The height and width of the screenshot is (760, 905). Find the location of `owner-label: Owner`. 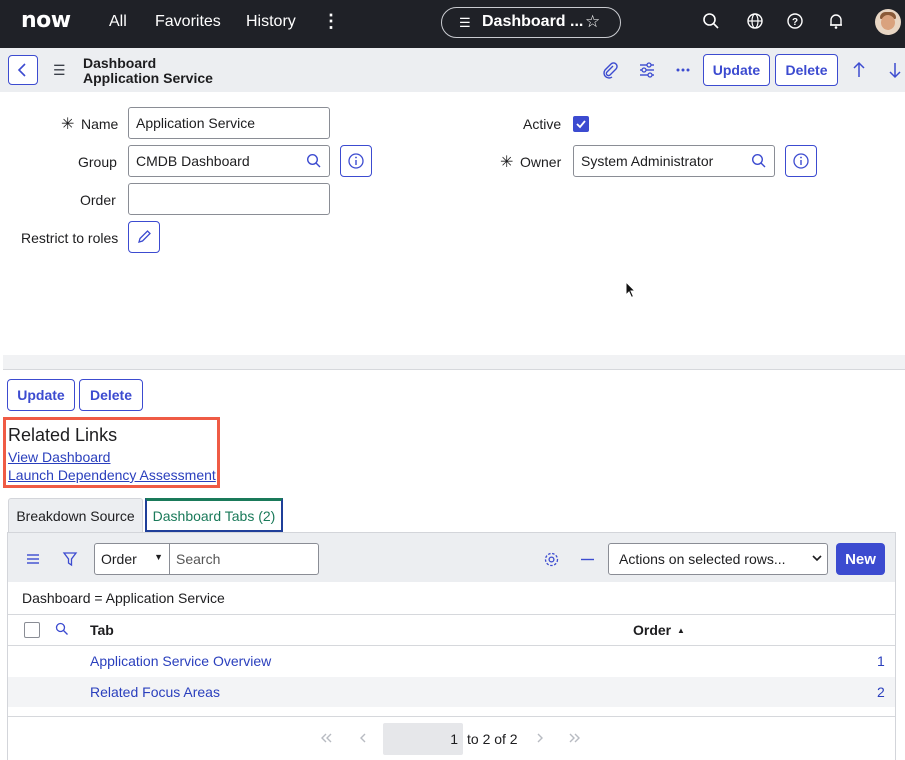

owner-label: Owner is located at coordinates (541, 162).